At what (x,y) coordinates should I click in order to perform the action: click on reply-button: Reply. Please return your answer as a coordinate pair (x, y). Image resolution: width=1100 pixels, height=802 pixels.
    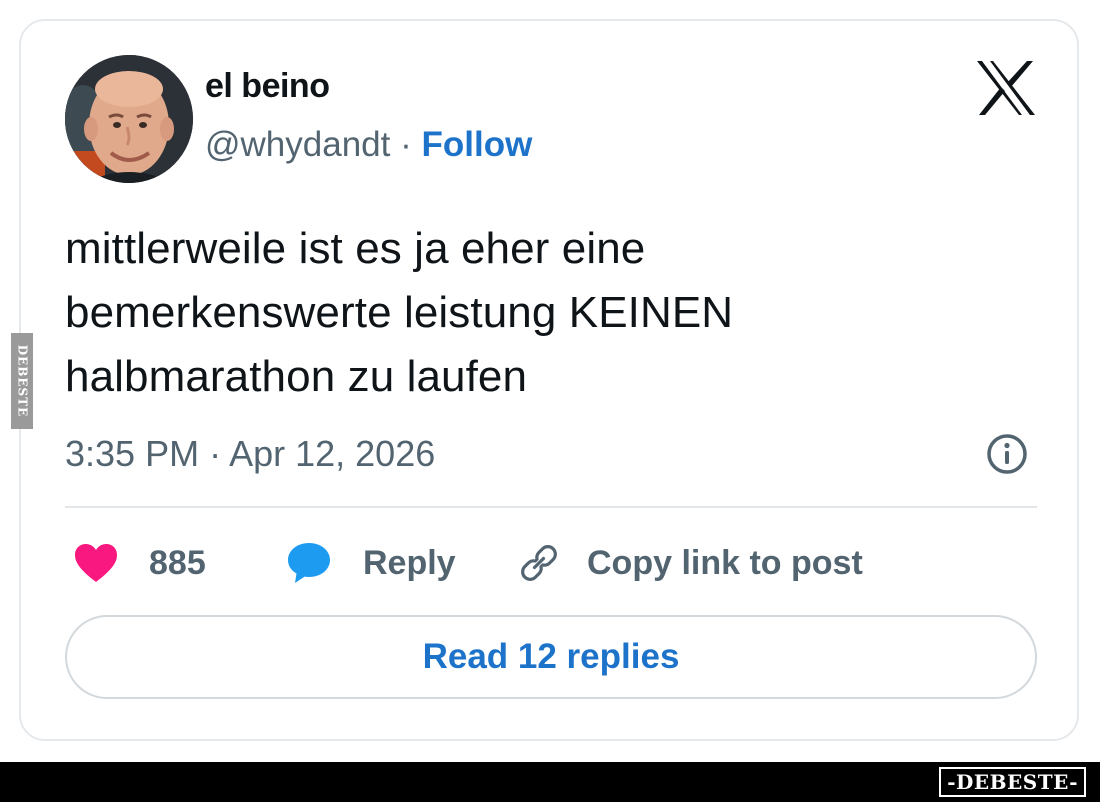
    Looking at the image, I should click on (370, 563).